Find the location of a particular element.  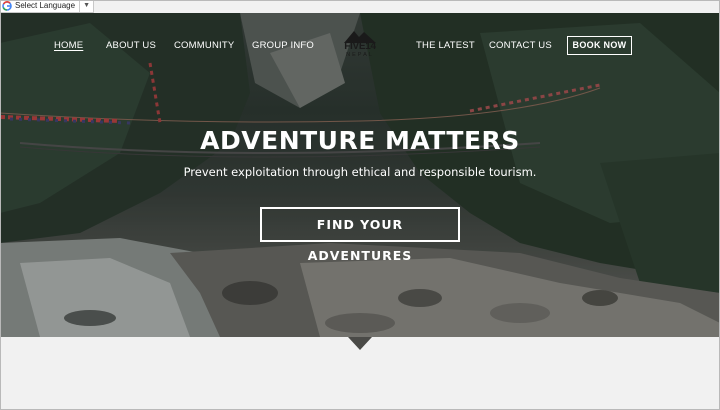

translate-widget: Select Language ▼ is located at coordinates (47, 6).